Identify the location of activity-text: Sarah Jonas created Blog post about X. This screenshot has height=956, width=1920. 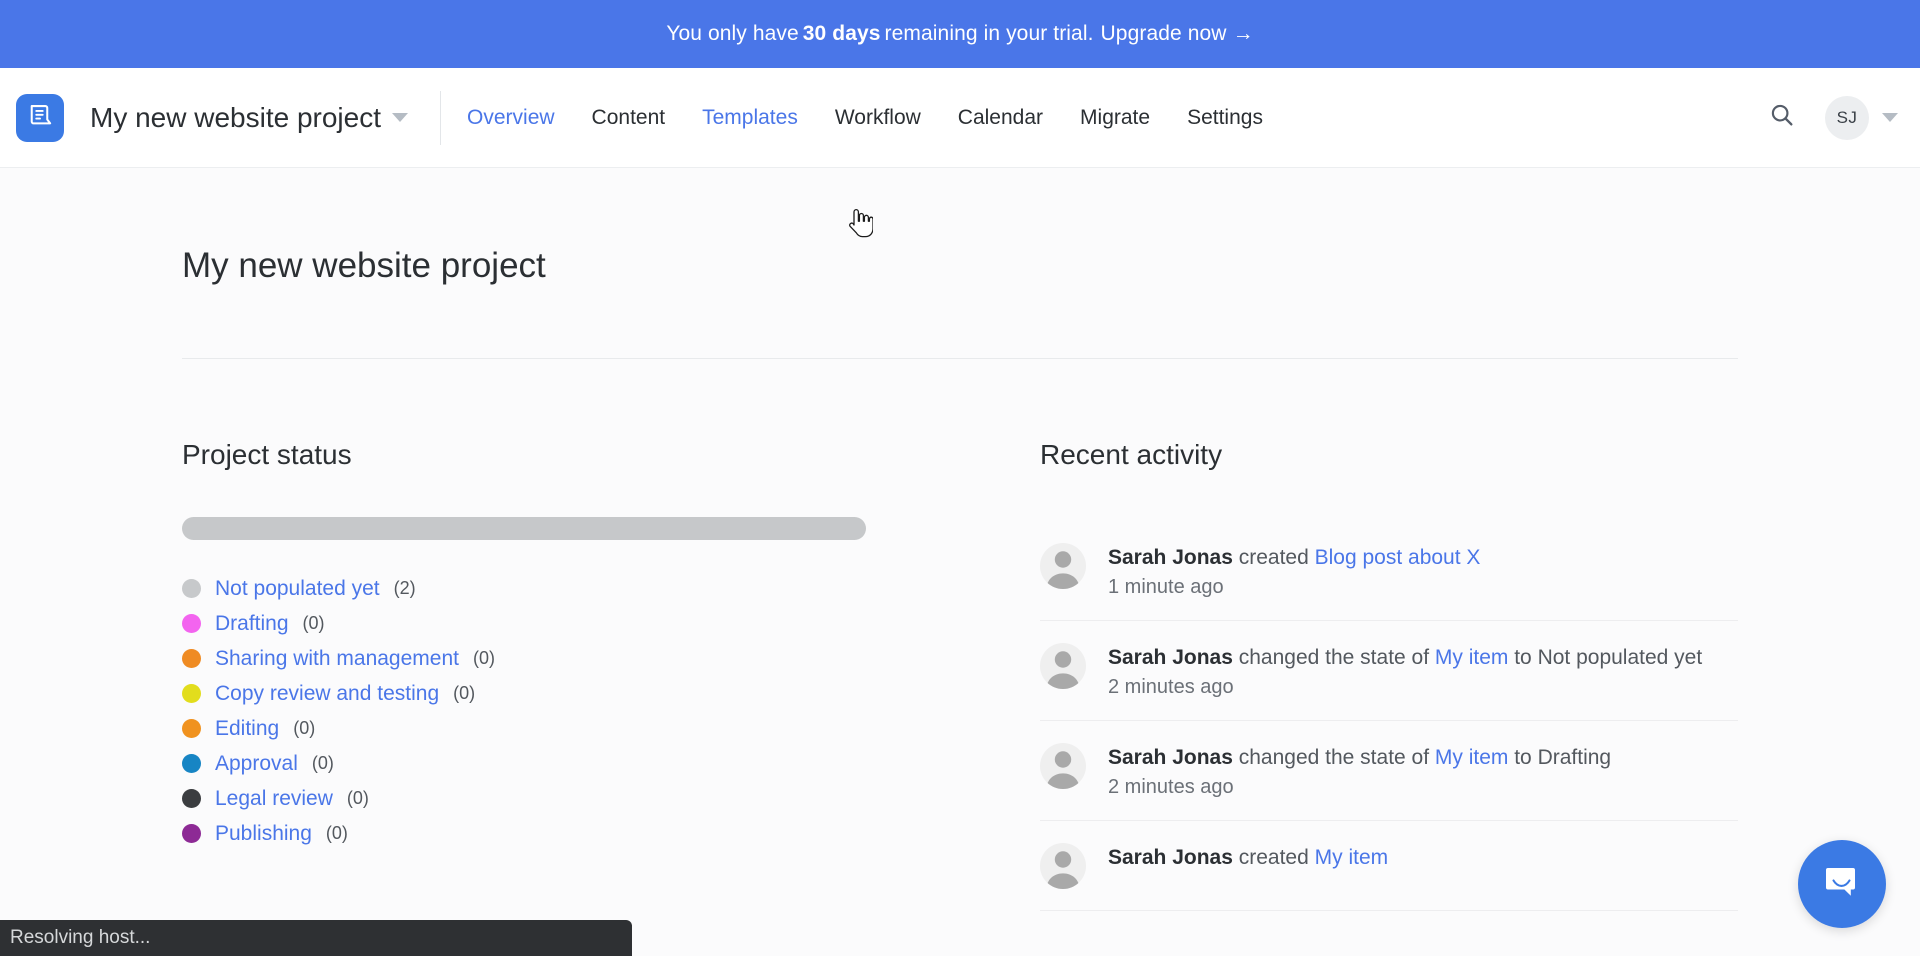
(1294, 558).